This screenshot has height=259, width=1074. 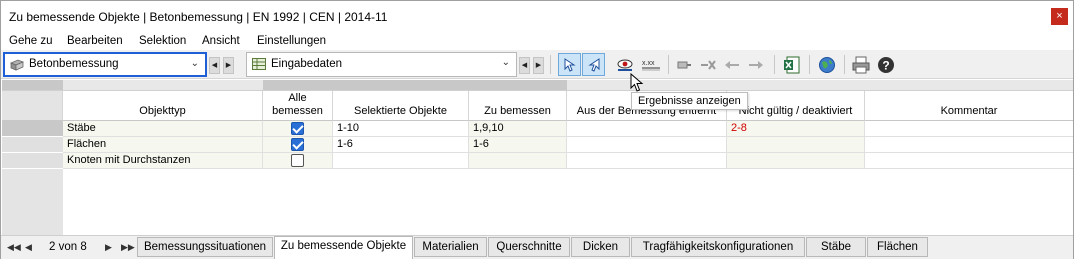 What do you see at coordinates (897, 247) in the screenshot?
I see `tab-flaechen: Flächen` at bounding box center [897, 247].